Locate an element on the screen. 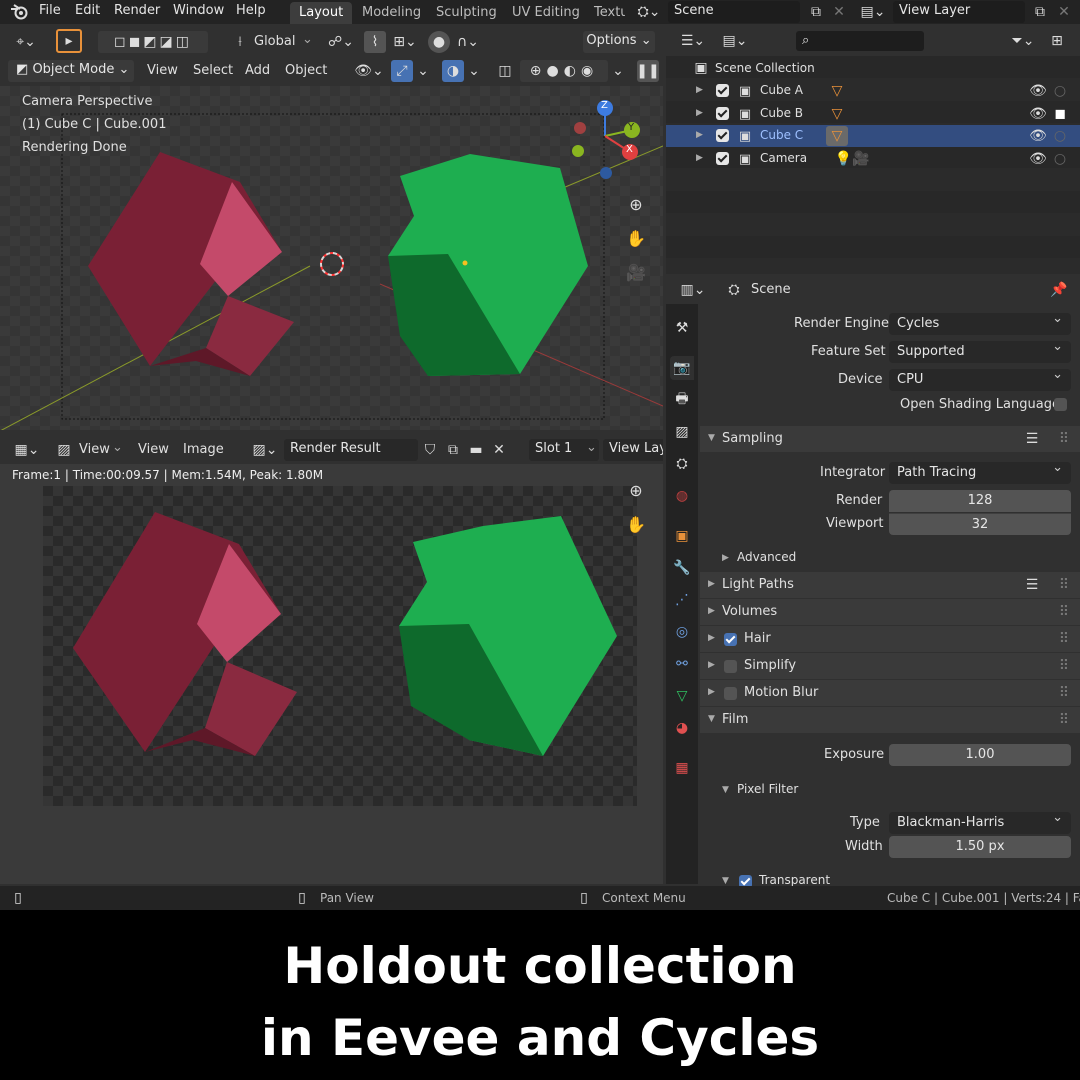 The width and height of the screenshot is (1080, 1080). device-dropdown: CPU is located at coordinates (980, 379).